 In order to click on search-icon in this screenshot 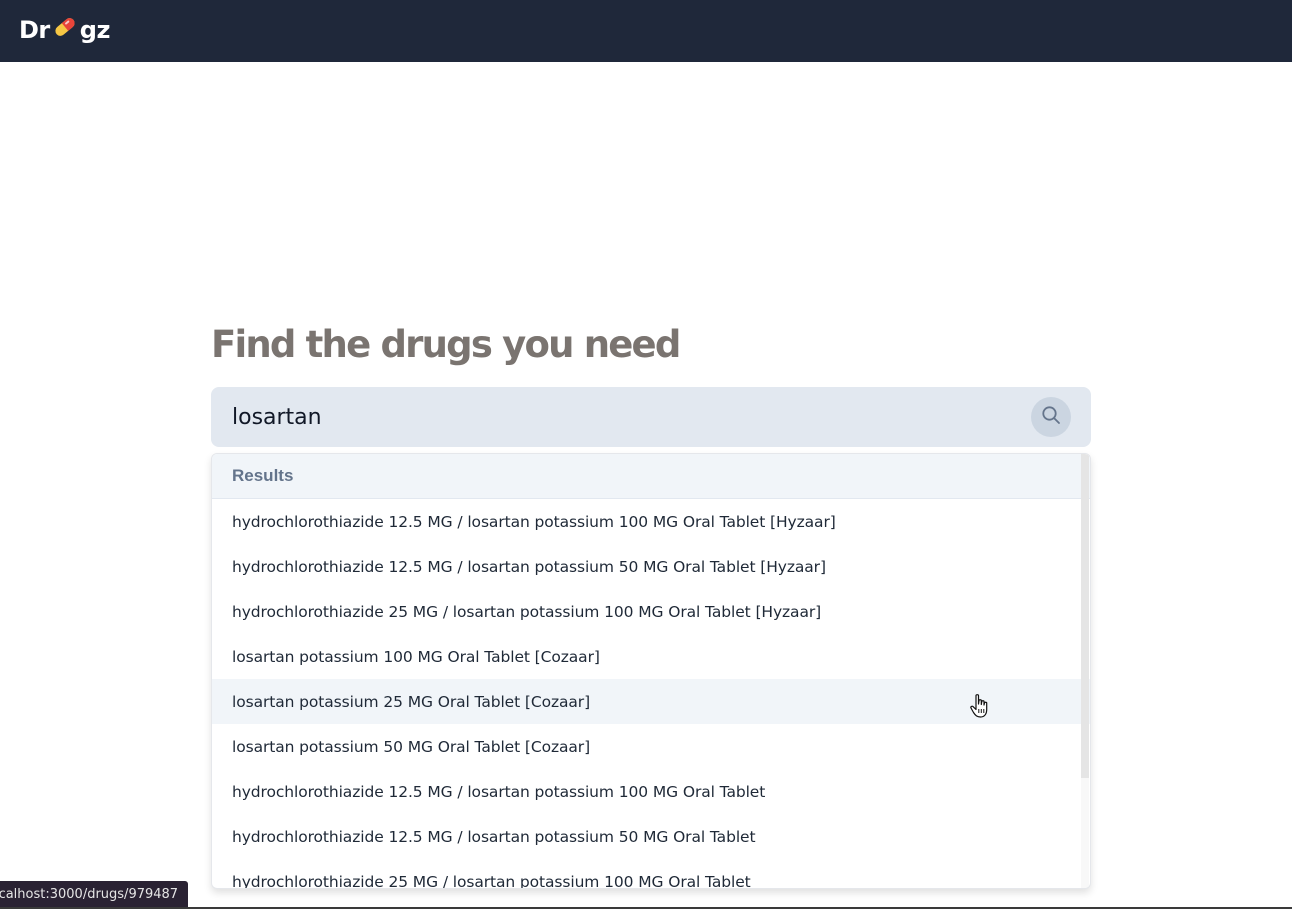, I will do `click(1051, 417)`.